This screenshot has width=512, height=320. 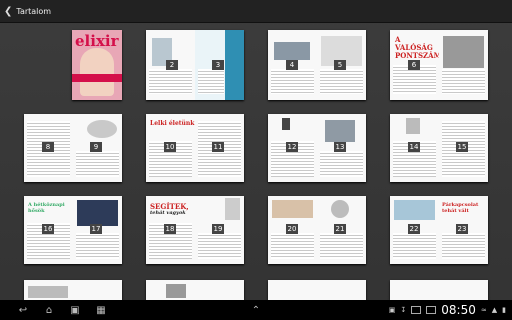 What do you see at coordinates (218, 65) in the screenshot?
I see `page-number: 3` at bounding box center [218, 65].